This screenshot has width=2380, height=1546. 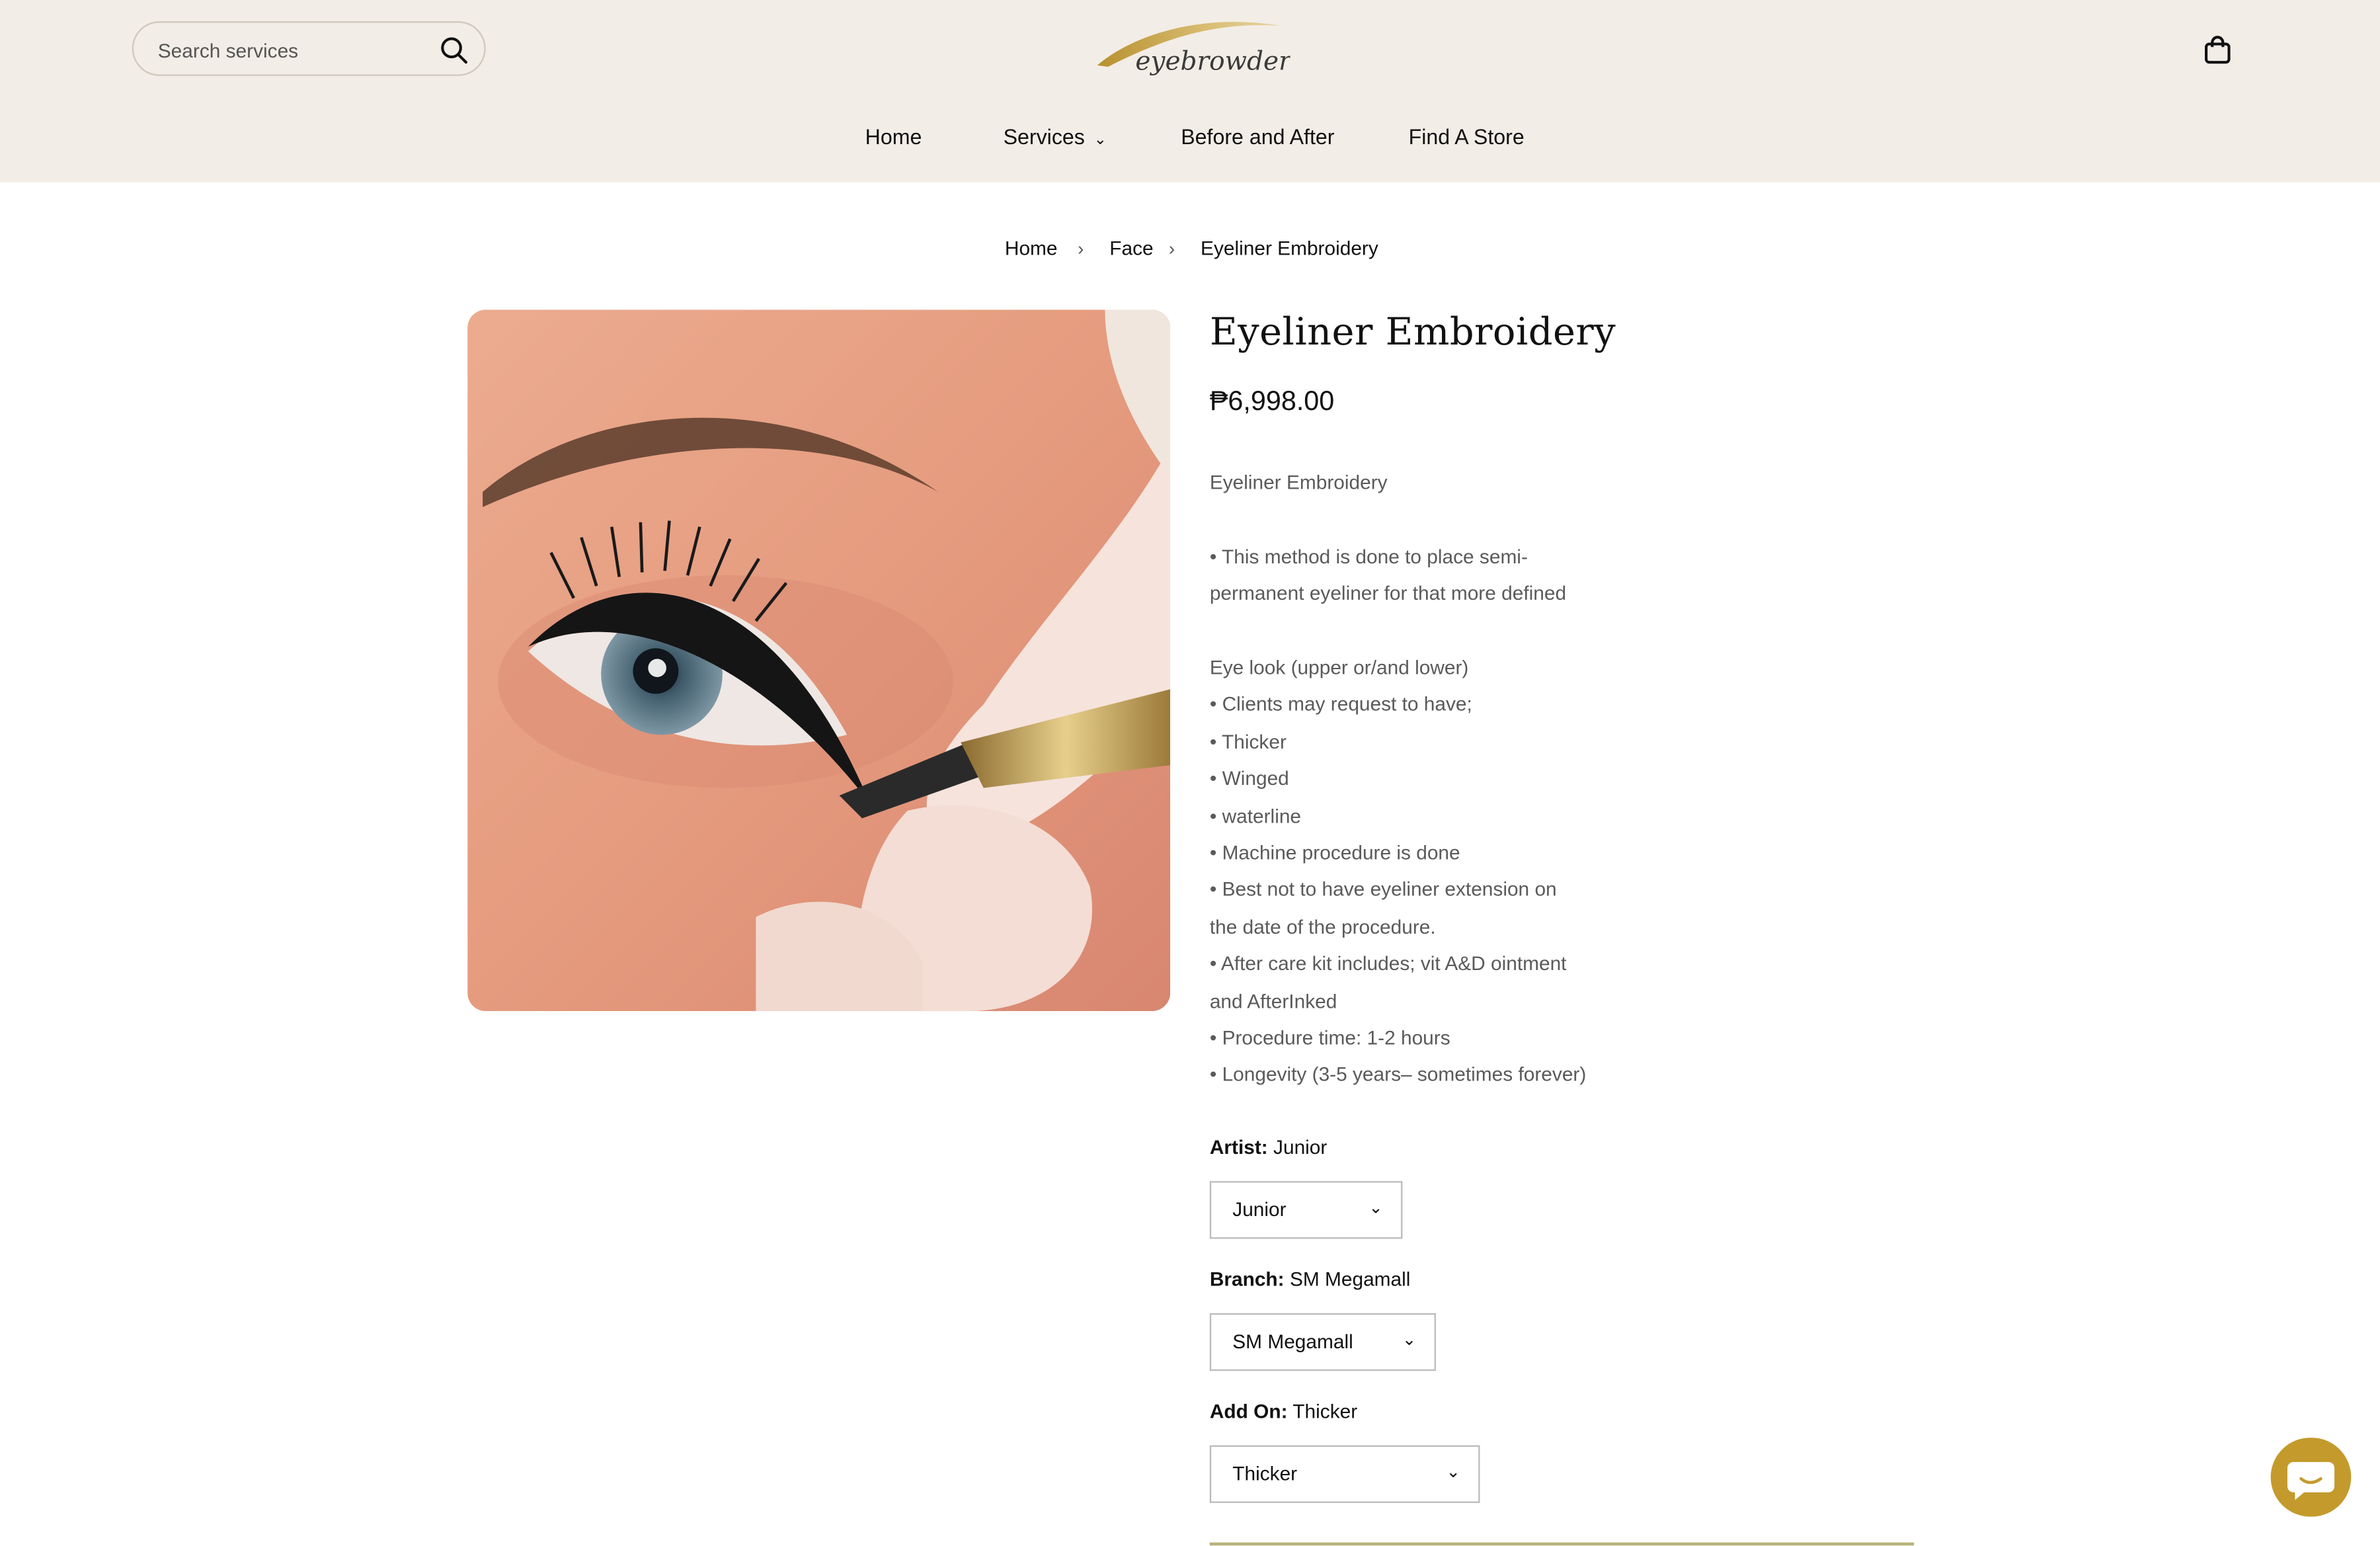 I want to click on description-line: • This method is done to place semi-, so click(x=1368, y=556).